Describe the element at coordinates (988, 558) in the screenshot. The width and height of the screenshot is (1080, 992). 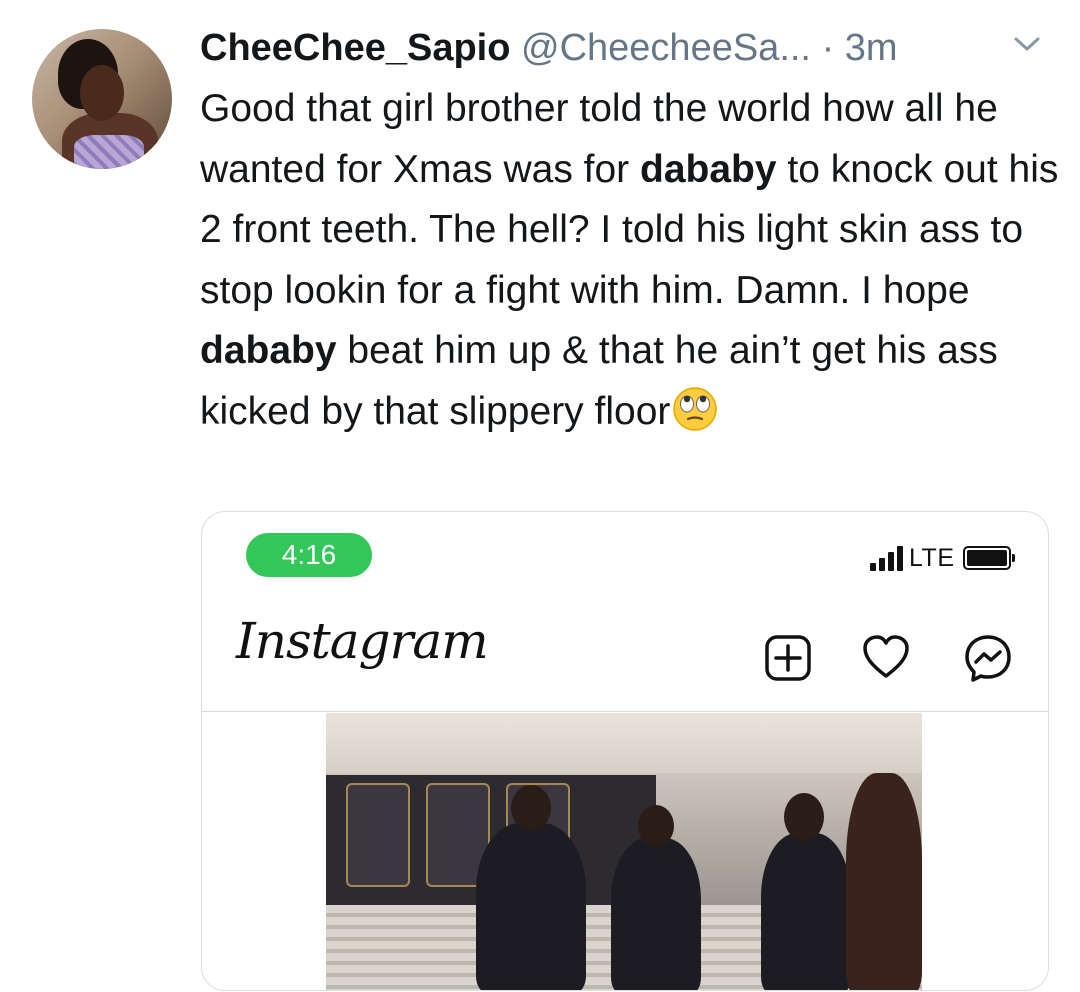
I see `battery-icon` at that location.